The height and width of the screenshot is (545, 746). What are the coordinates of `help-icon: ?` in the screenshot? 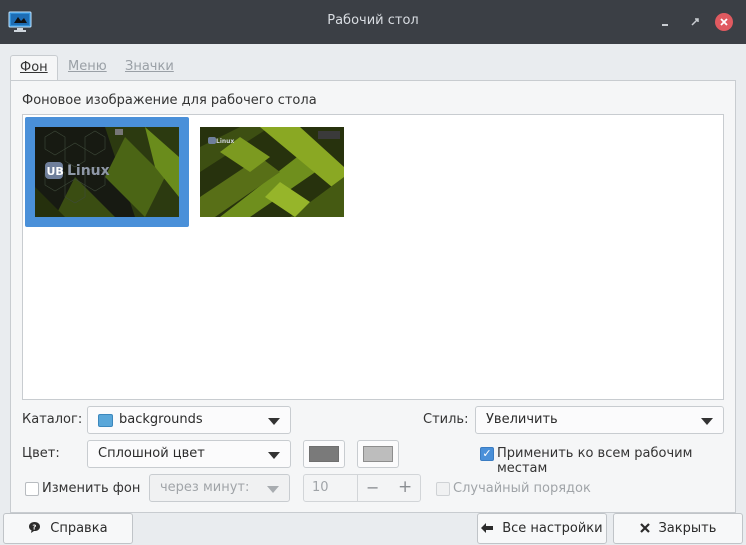 It's located at (36, 528).